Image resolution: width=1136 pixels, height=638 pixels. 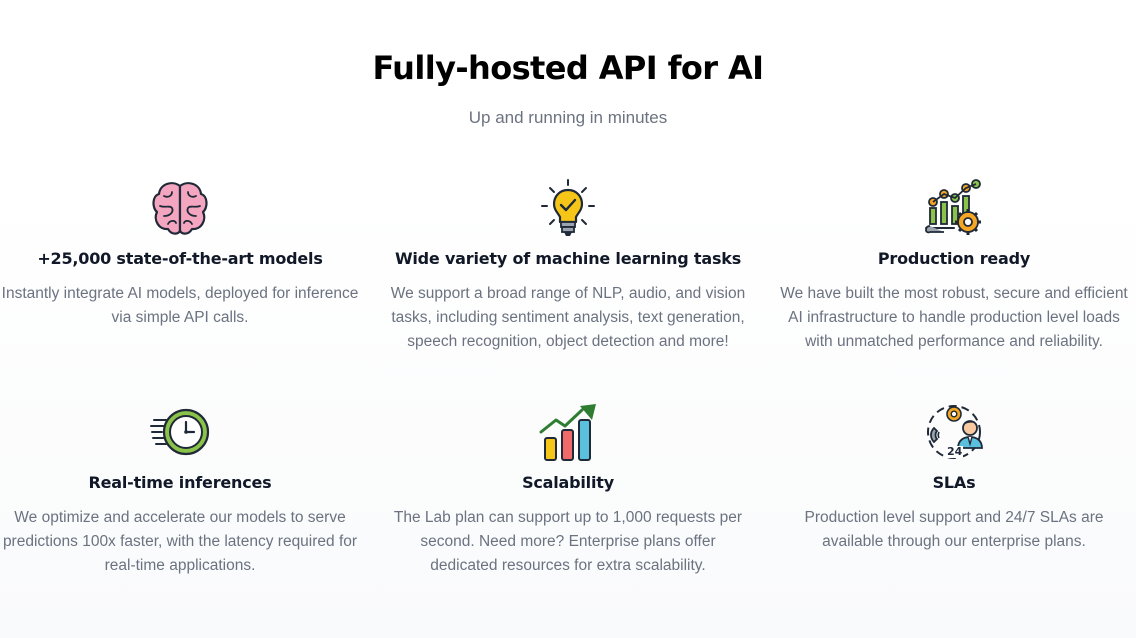 What do you see at coordinates (954, 258) in the screenshot?
I see `feature-title: Production ready` at bounding box center [954, 258].